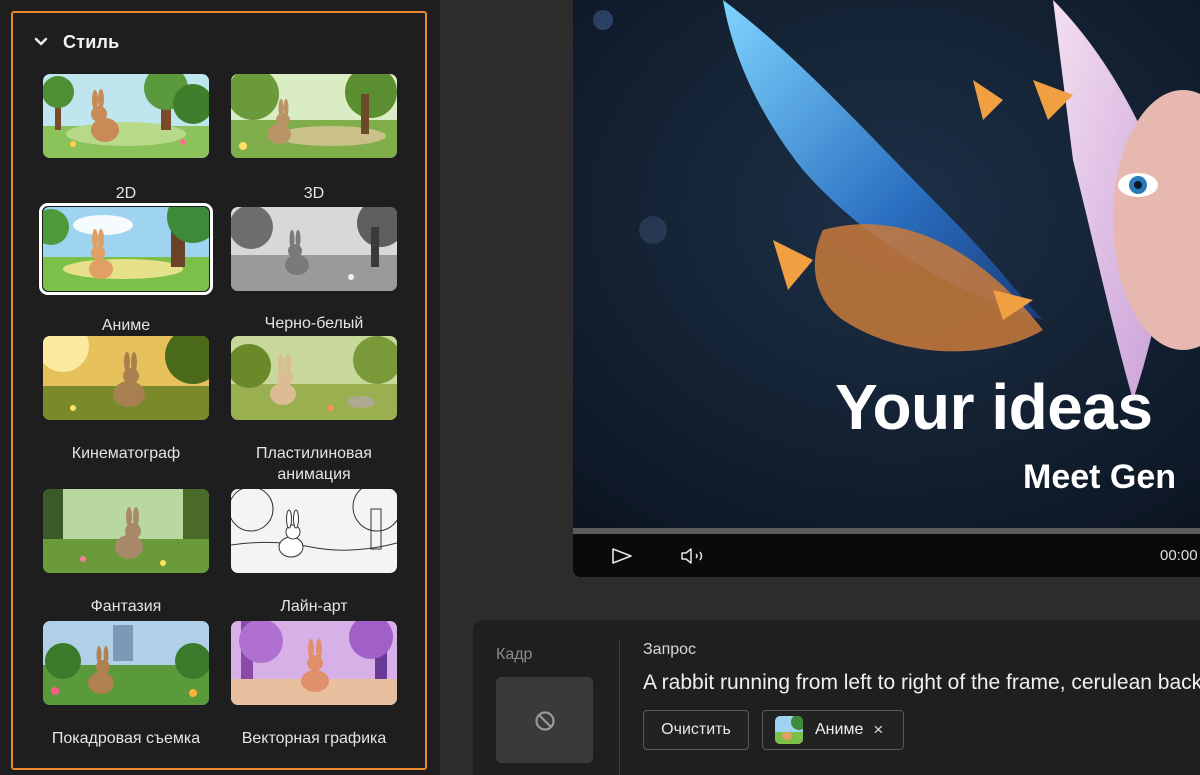 The image size is (1200, 775). I want to click on style-label-vector: Векторная графика, so click(314, 738).